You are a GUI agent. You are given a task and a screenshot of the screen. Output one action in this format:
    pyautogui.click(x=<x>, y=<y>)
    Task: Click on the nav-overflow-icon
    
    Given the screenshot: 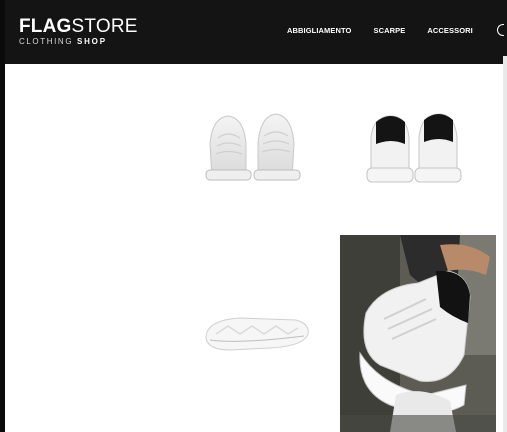 What is the action you would take?
    pyautogui.click(x=500, y=30)
    